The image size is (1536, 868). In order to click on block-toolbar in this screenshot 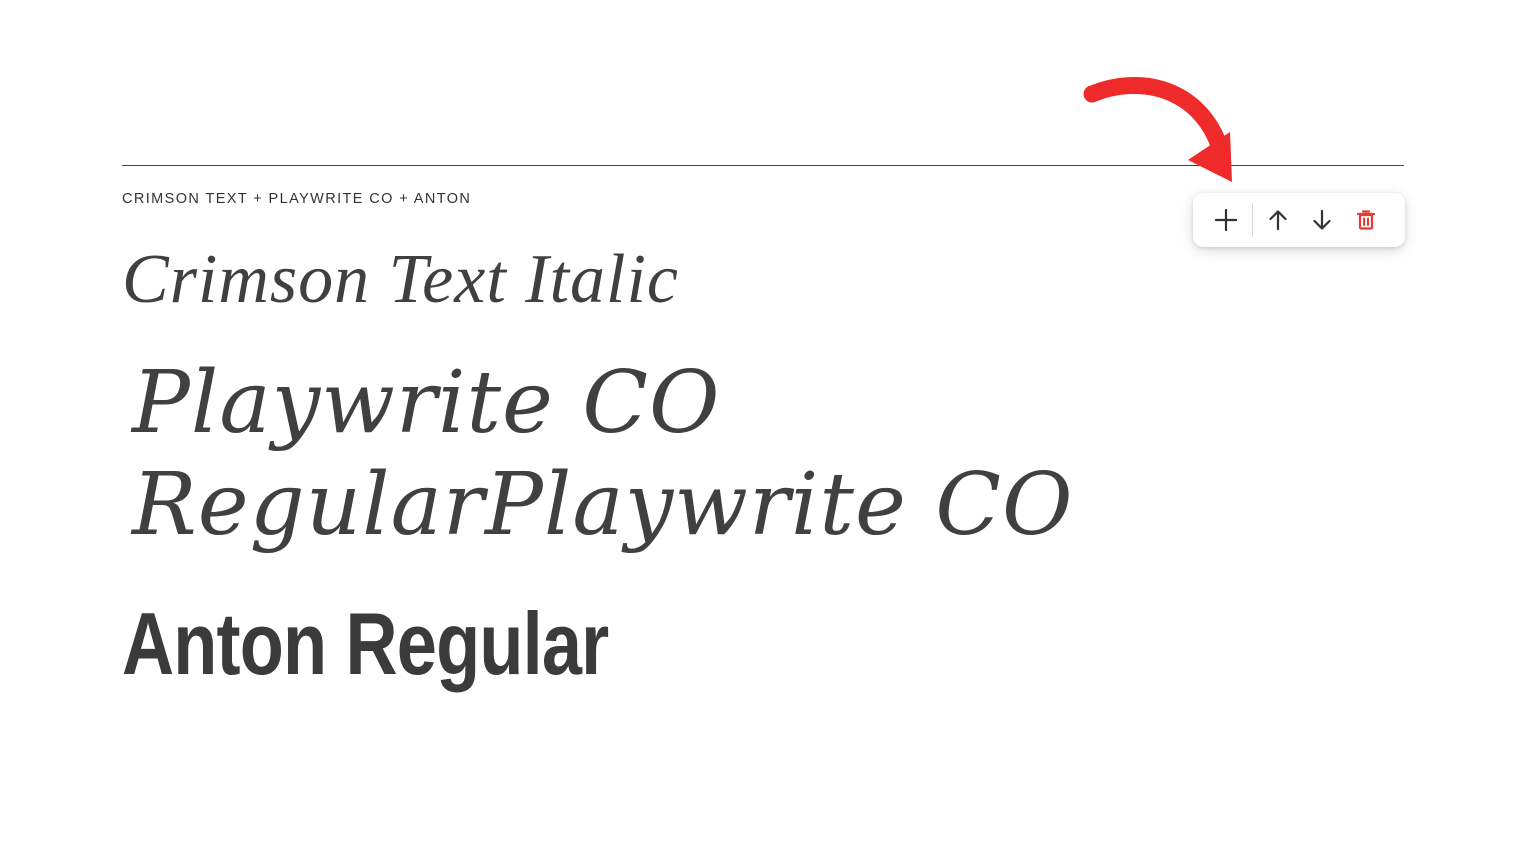, I will do `click(1299, 220)`.